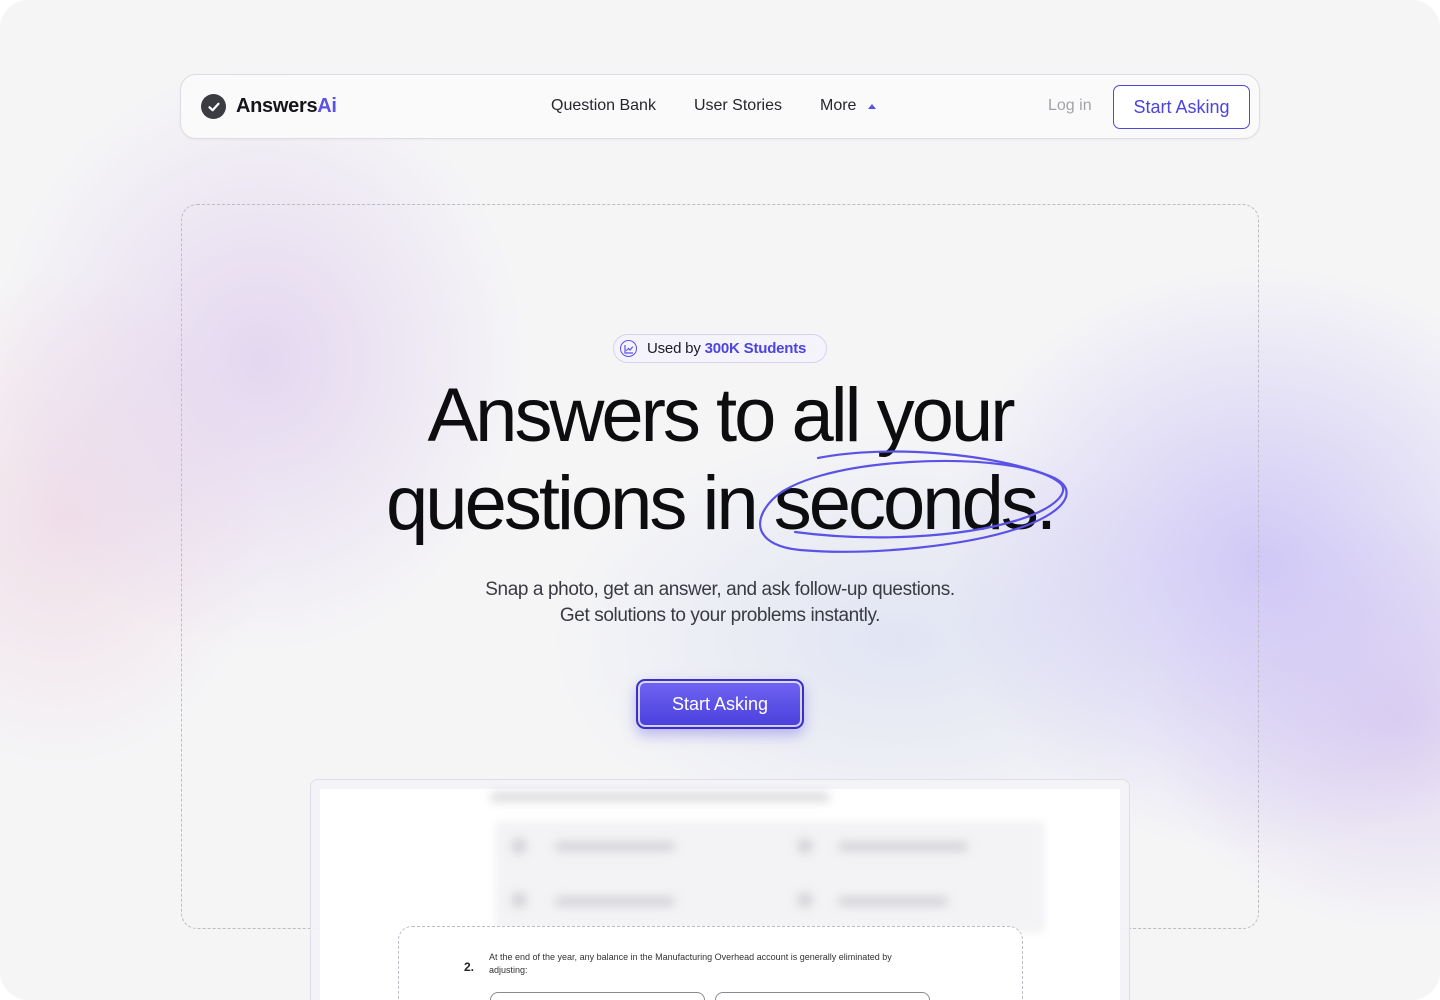 The image size is (1440, 1000). Describe the element at coordinates (1070, 106) in the screenshot. I see `login-link: Log in` at that location.